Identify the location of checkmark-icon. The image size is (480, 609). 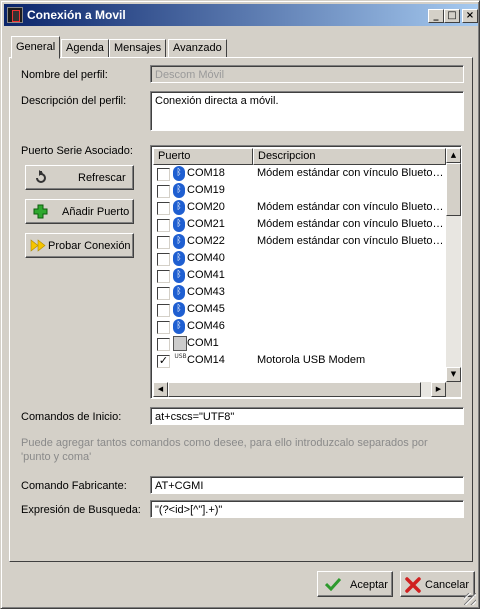
(333, 585).